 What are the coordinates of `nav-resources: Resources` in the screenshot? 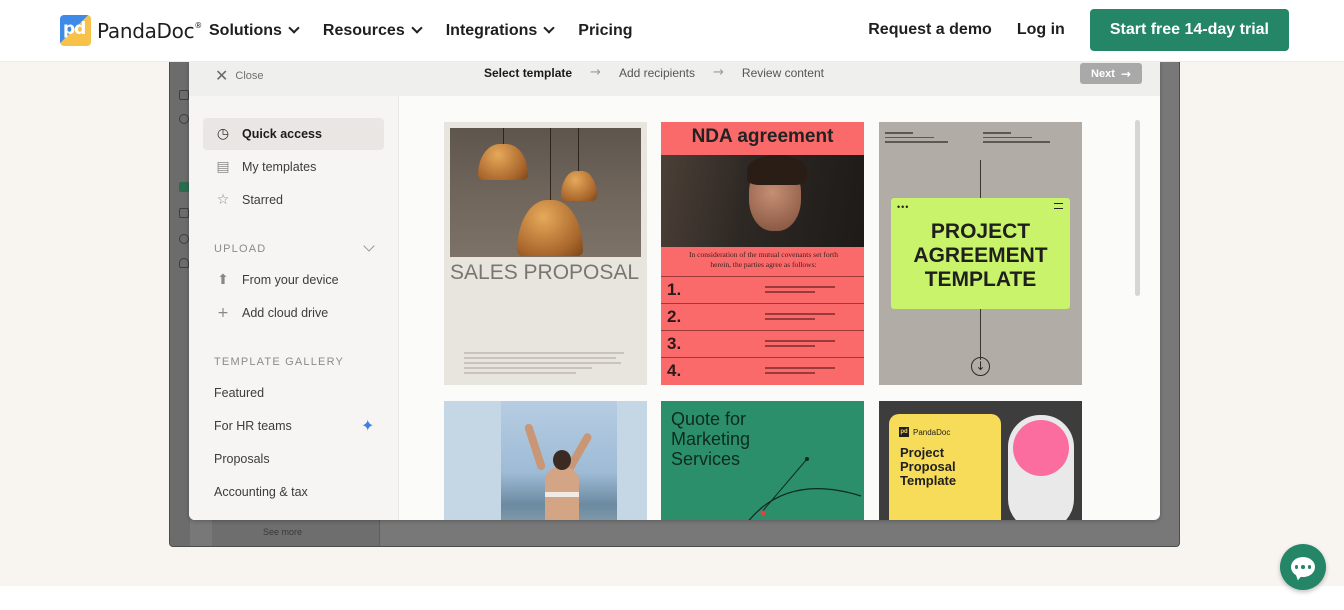 It's located at (372, 31).